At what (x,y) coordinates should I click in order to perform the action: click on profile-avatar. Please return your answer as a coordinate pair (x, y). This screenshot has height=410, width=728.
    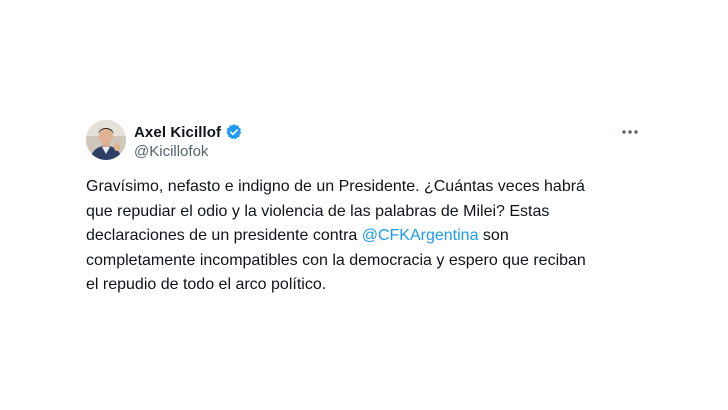
    Looking at the image, I should click on (106, 140).